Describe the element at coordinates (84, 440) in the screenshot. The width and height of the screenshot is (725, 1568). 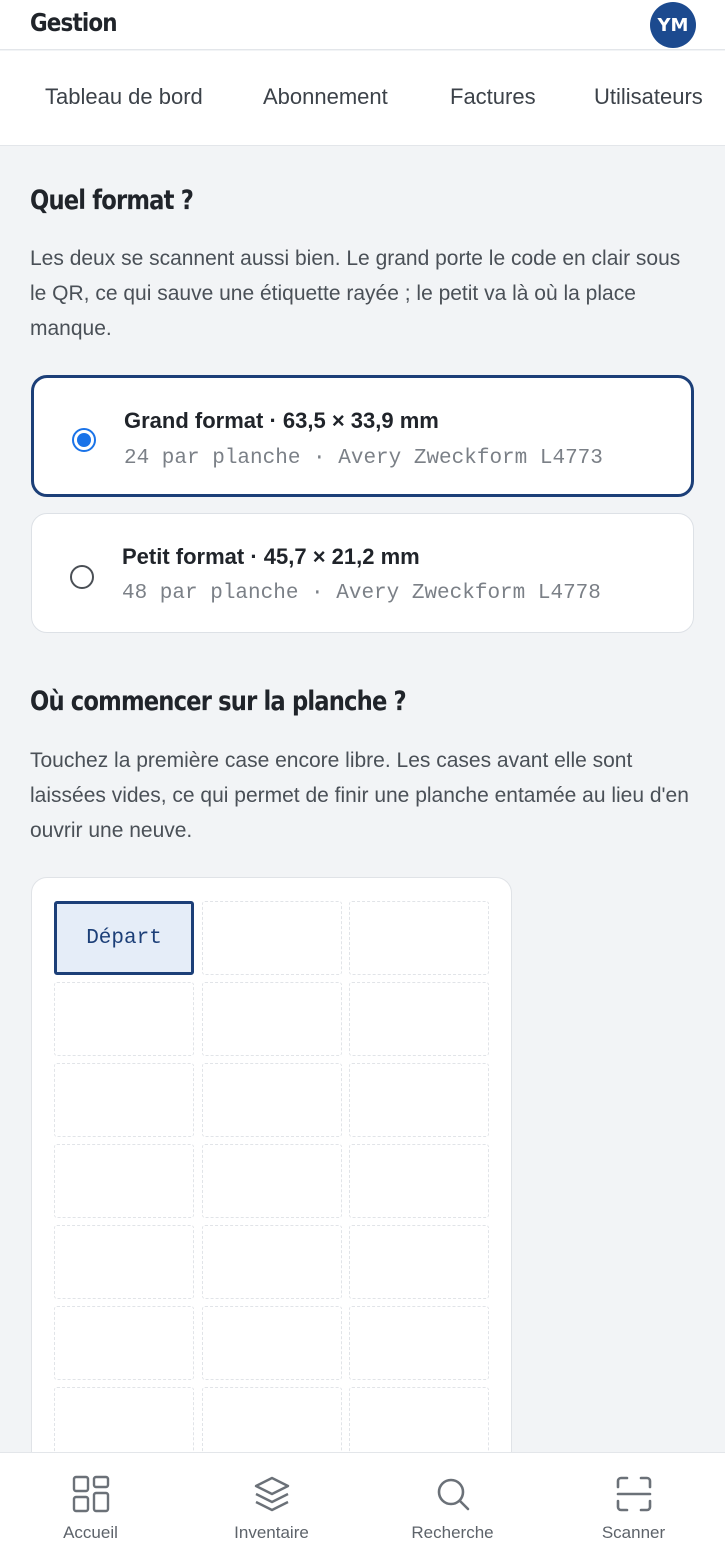
I see `radio-grand-format` at that location.